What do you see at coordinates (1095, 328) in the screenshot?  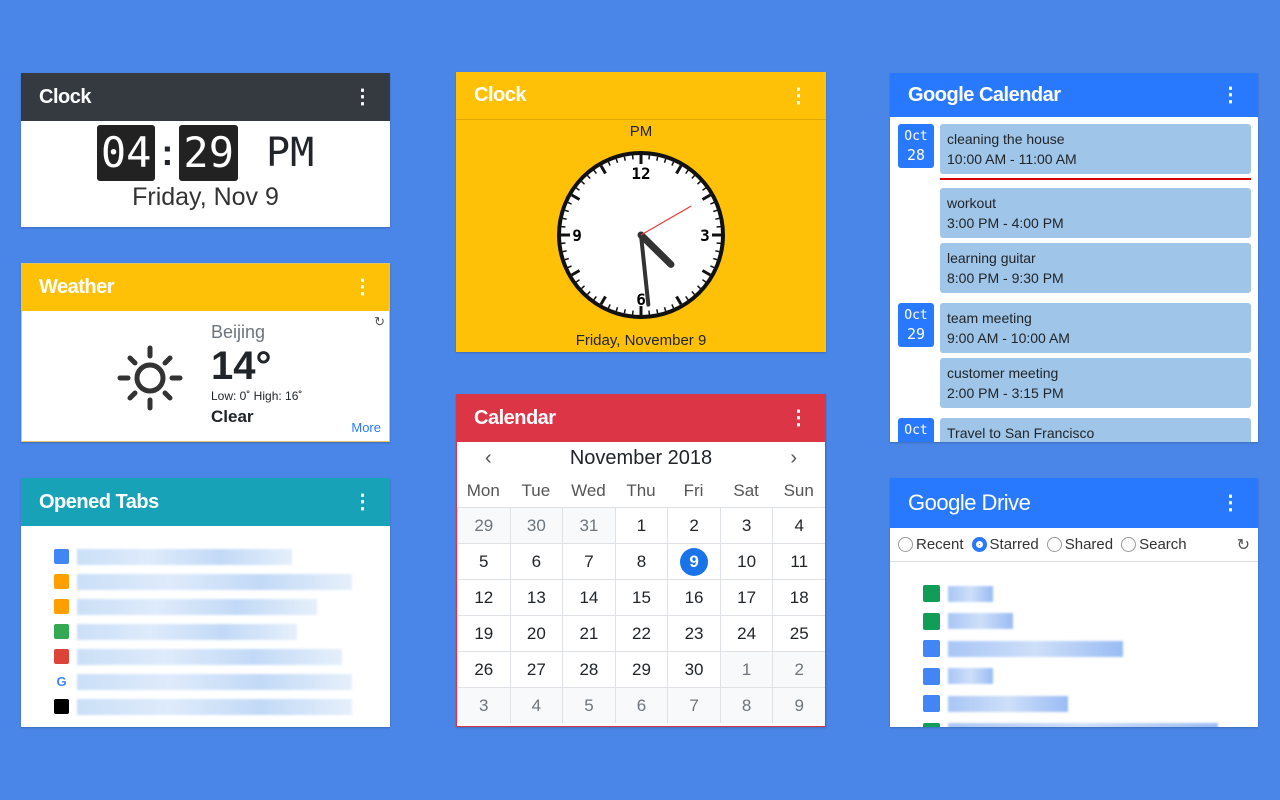 I see `event-item: team meeting 9:00 AM - 10:00 AM` at bounding box center [1095, 328].